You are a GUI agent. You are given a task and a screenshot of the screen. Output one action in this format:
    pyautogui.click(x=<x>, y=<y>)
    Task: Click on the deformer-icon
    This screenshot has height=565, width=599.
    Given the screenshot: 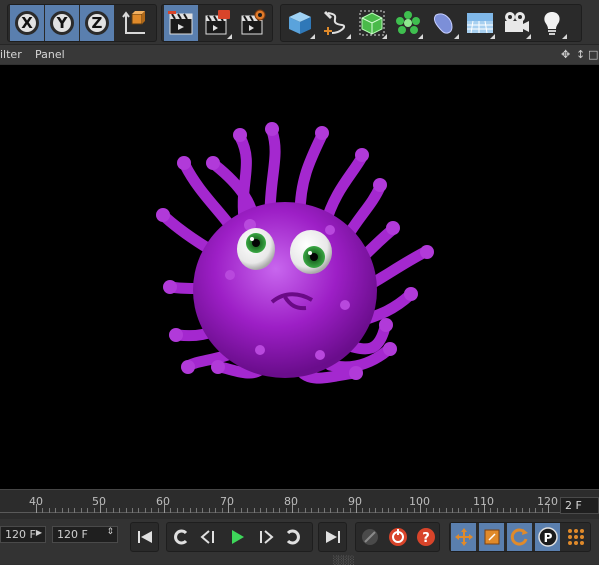 What is the action you would take?
    pyautogui.click(x=443, y=23)
    